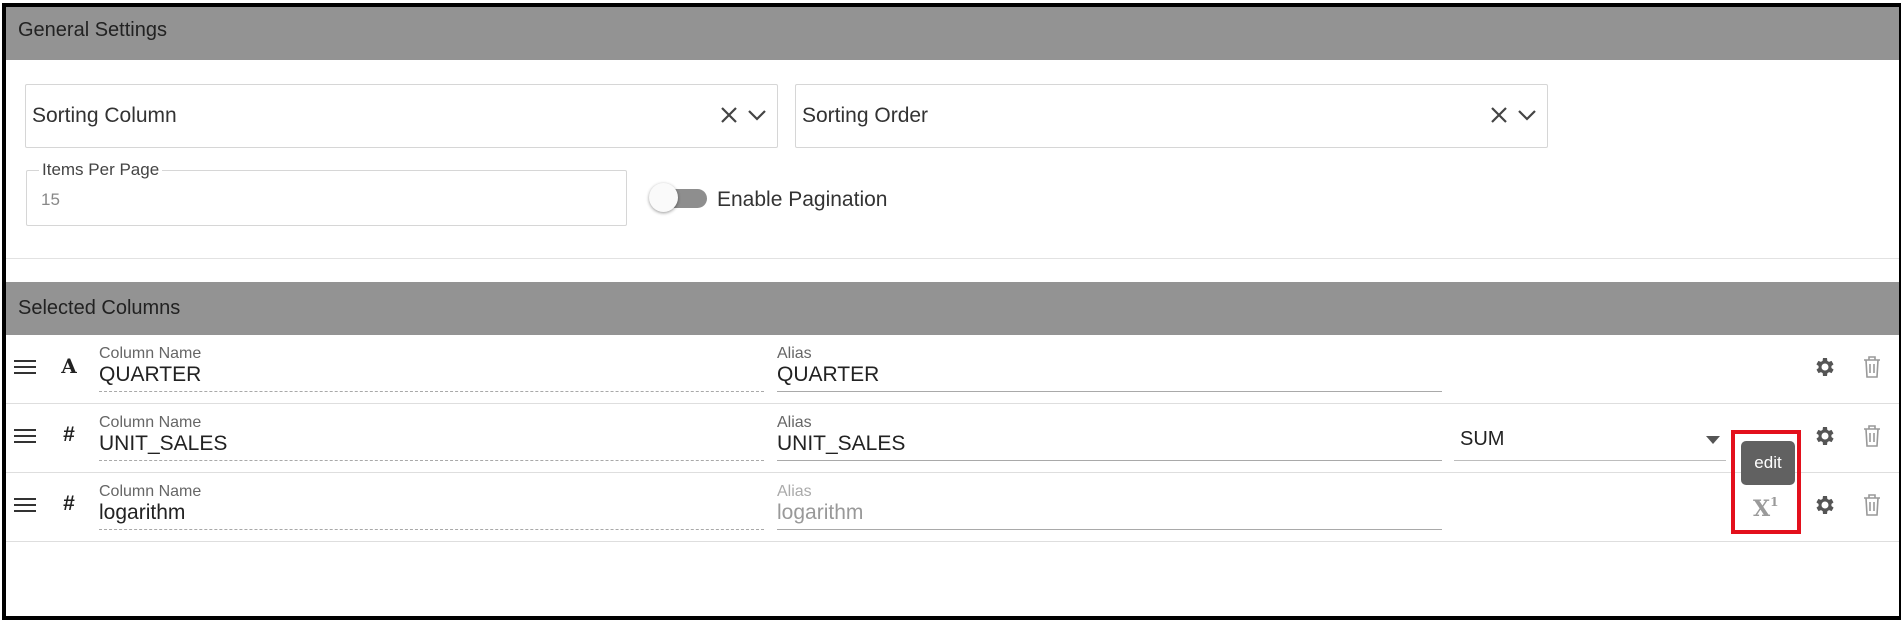 This screenshot has height=629, width=1901. What do you see at coordinates (1109, 506) in the screenshot?
I see `alias-field: Alias logarithm` at bounding box center [1109, 506].